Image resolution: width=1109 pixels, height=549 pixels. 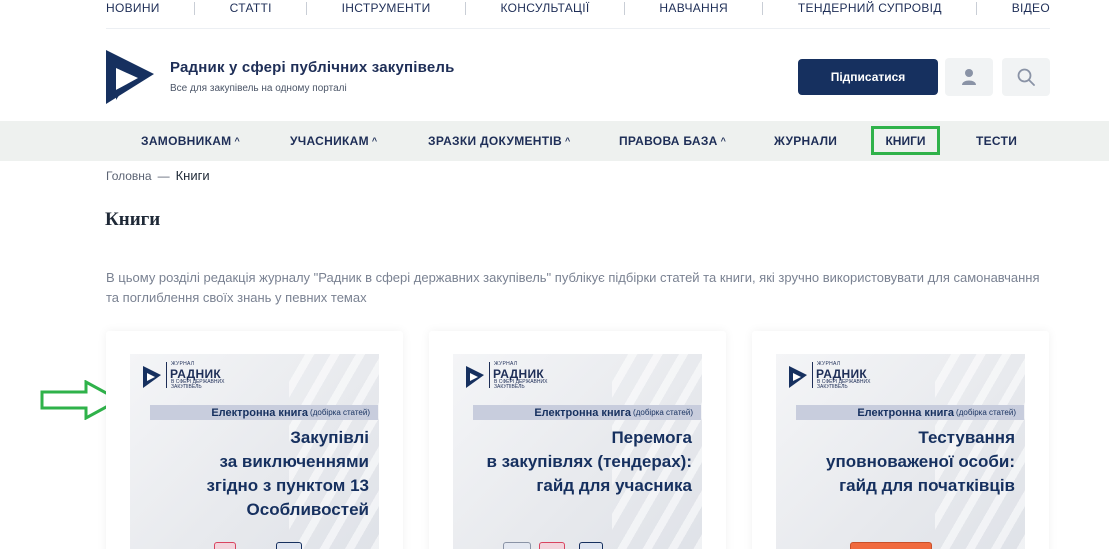 What do you see at coordinates (386, 8) in the screenshot?
I see `top-nav-item-tools: ІНСТРУМЕНТИ` at bounding box center [386, 8].